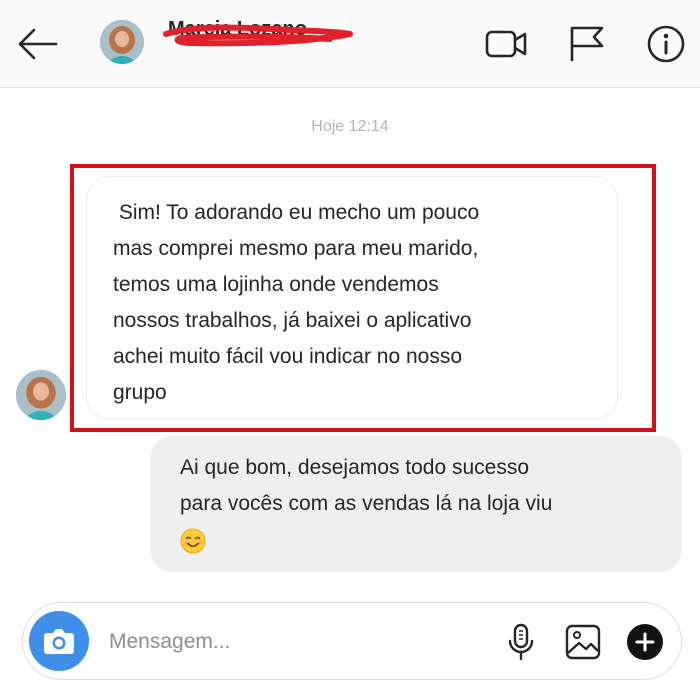 The height and width of the screenshot is (700, 700). I want to click on smiling-face-emoji, so click(193, 541).